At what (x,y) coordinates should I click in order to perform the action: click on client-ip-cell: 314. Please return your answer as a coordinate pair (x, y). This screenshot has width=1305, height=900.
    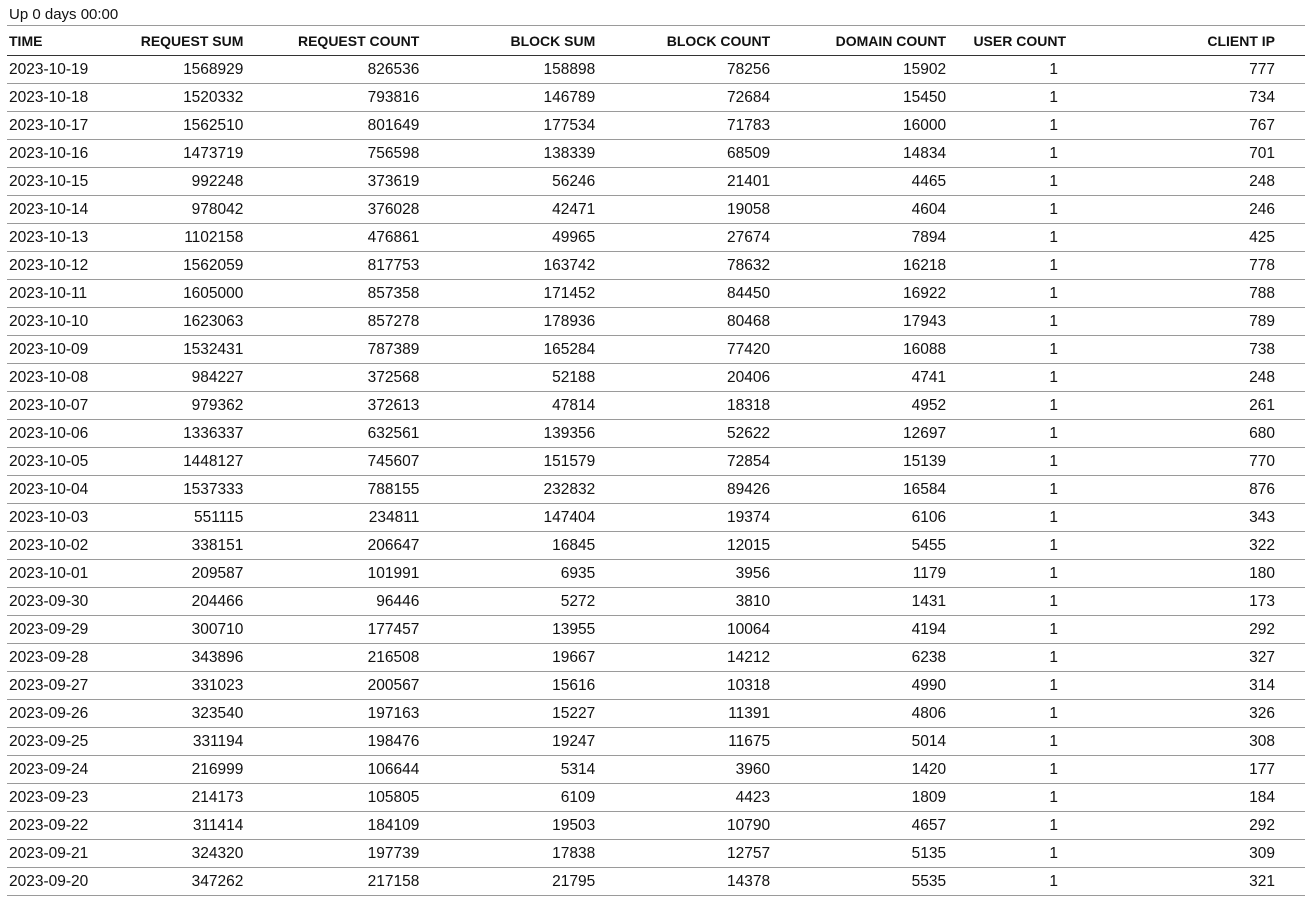
    Looking at the image, I should click on (1216, 685).